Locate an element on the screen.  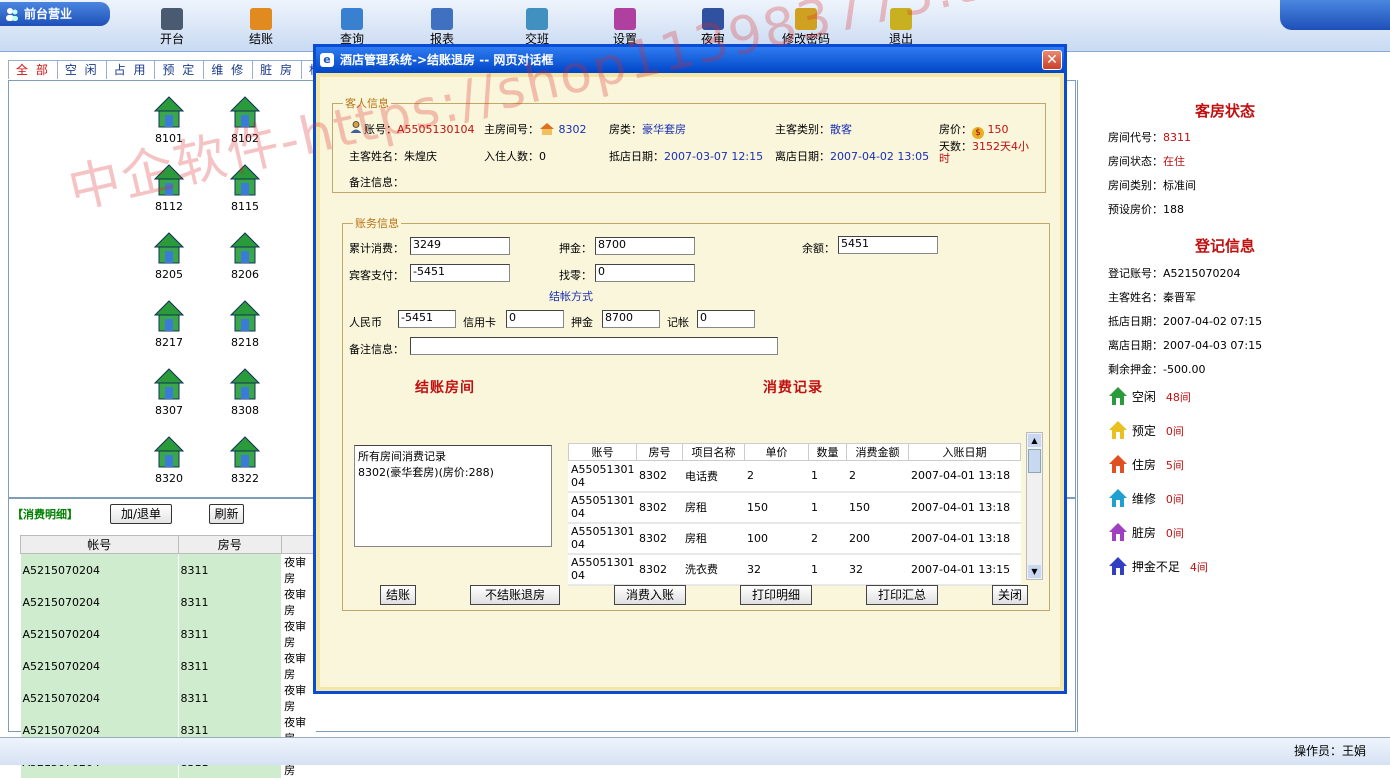
close-icon: ✕ is located at coordinates (1052, 60).